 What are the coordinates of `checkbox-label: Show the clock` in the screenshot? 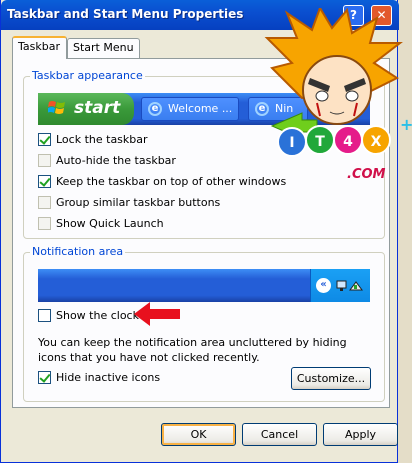 It's located at (97, 315).